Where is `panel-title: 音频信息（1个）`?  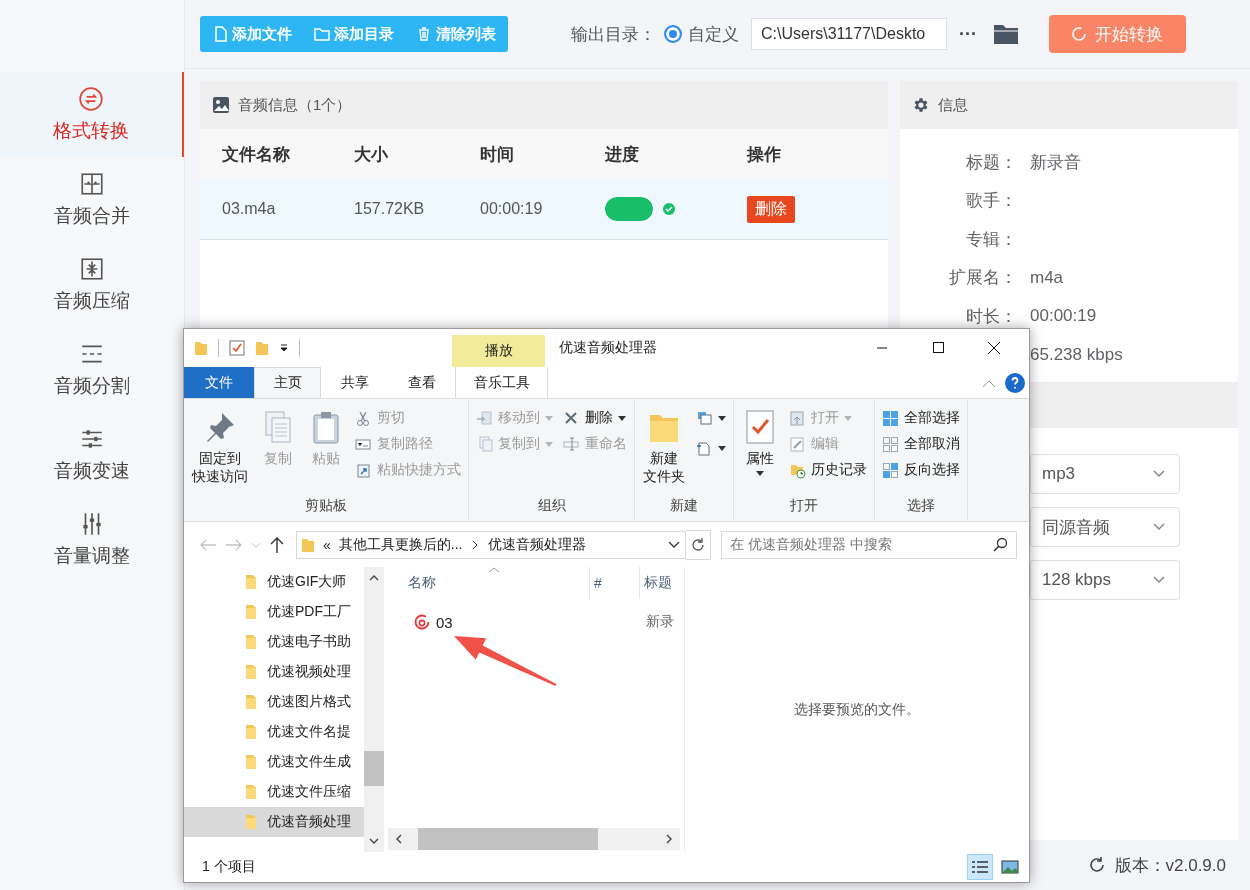 panel-title: 音频信息（1个） is located at coordinates (295, 105).